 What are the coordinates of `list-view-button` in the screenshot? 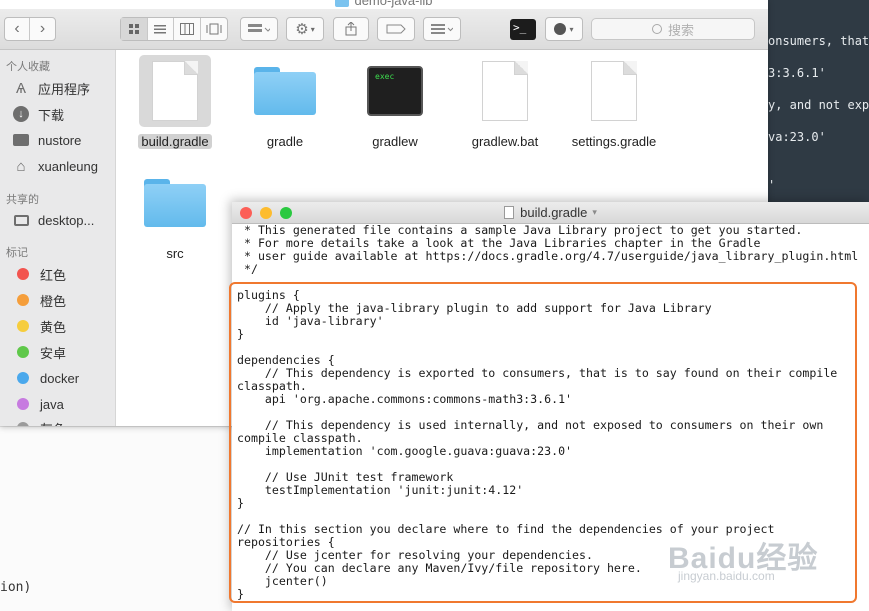 It's located at (161, 29).